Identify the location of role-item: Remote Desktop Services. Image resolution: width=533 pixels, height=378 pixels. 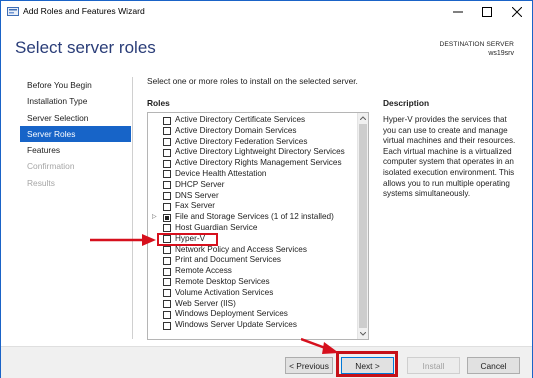
(252, 282).